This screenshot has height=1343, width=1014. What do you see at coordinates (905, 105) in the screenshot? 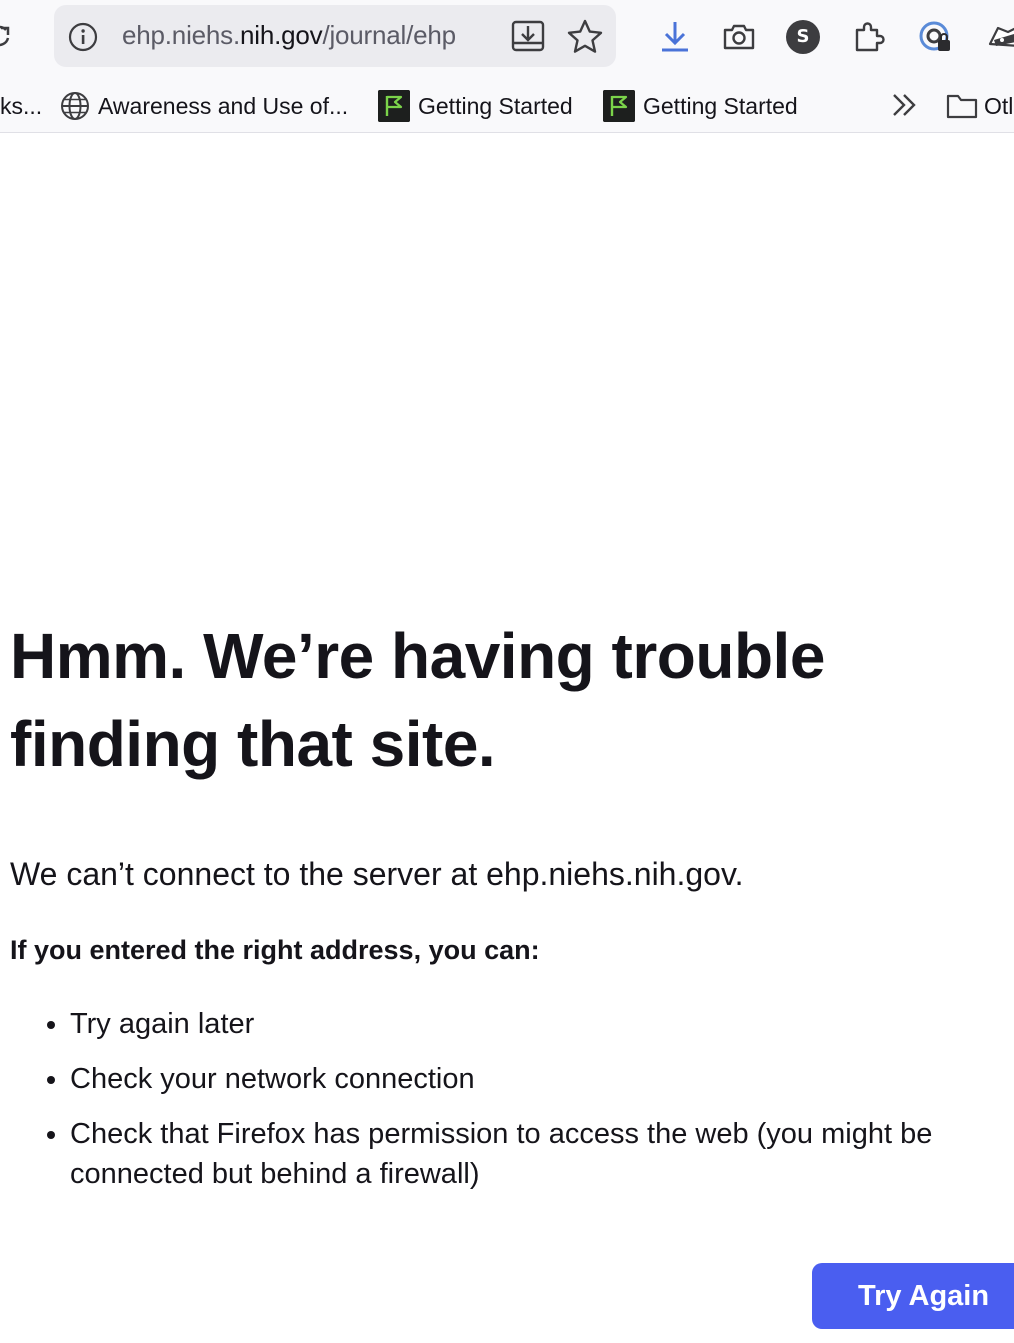
I see `chevron-double-right-icon` at bounding box center [905, 105].